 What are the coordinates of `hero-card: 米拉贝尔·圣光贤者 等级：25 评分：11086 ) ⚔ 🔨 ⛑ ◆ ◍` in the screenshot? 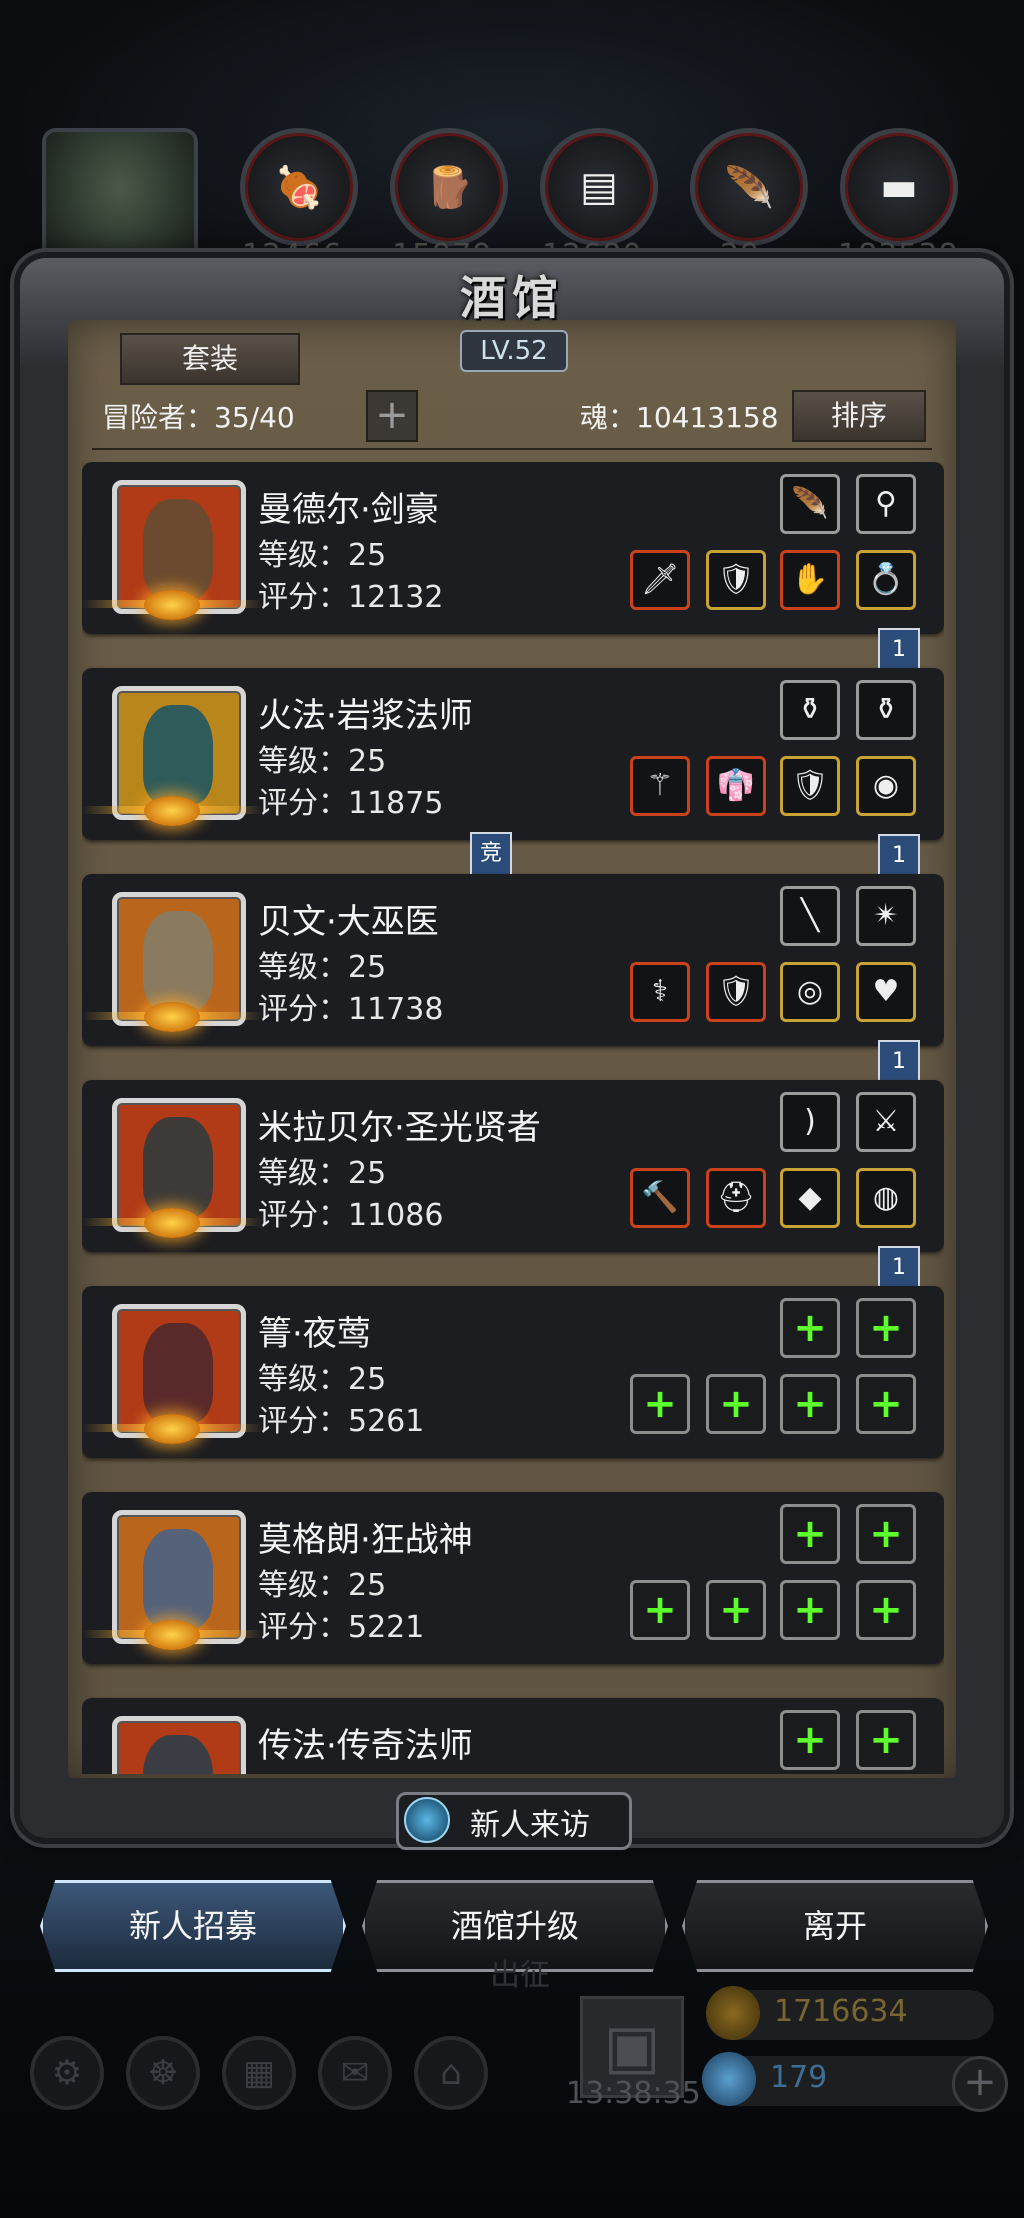 It's located at (513, 1166).